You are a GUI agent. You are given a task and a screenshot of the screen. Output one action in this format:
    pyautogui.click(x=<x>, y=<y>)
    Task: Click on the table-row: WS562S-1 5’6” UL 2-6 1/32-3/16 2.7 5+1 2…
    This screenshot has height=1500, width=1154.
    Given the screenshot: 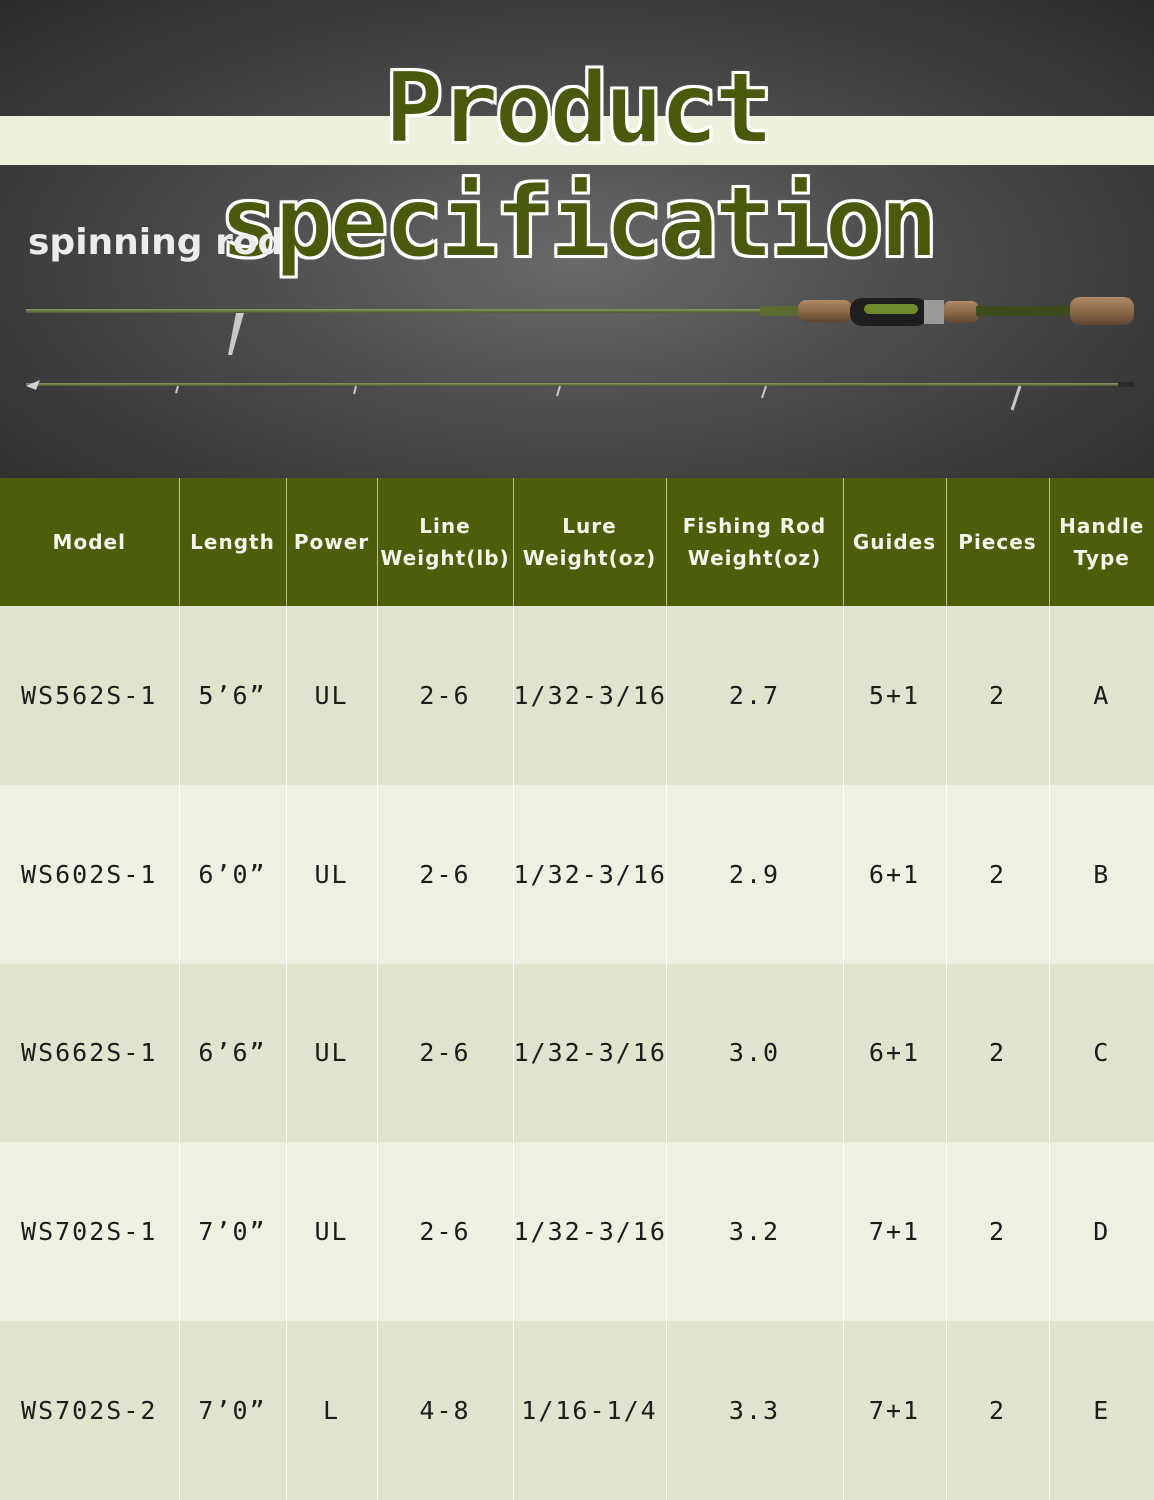 What is the action you would take?
    pyautogui.click(x=577, y=695)
    